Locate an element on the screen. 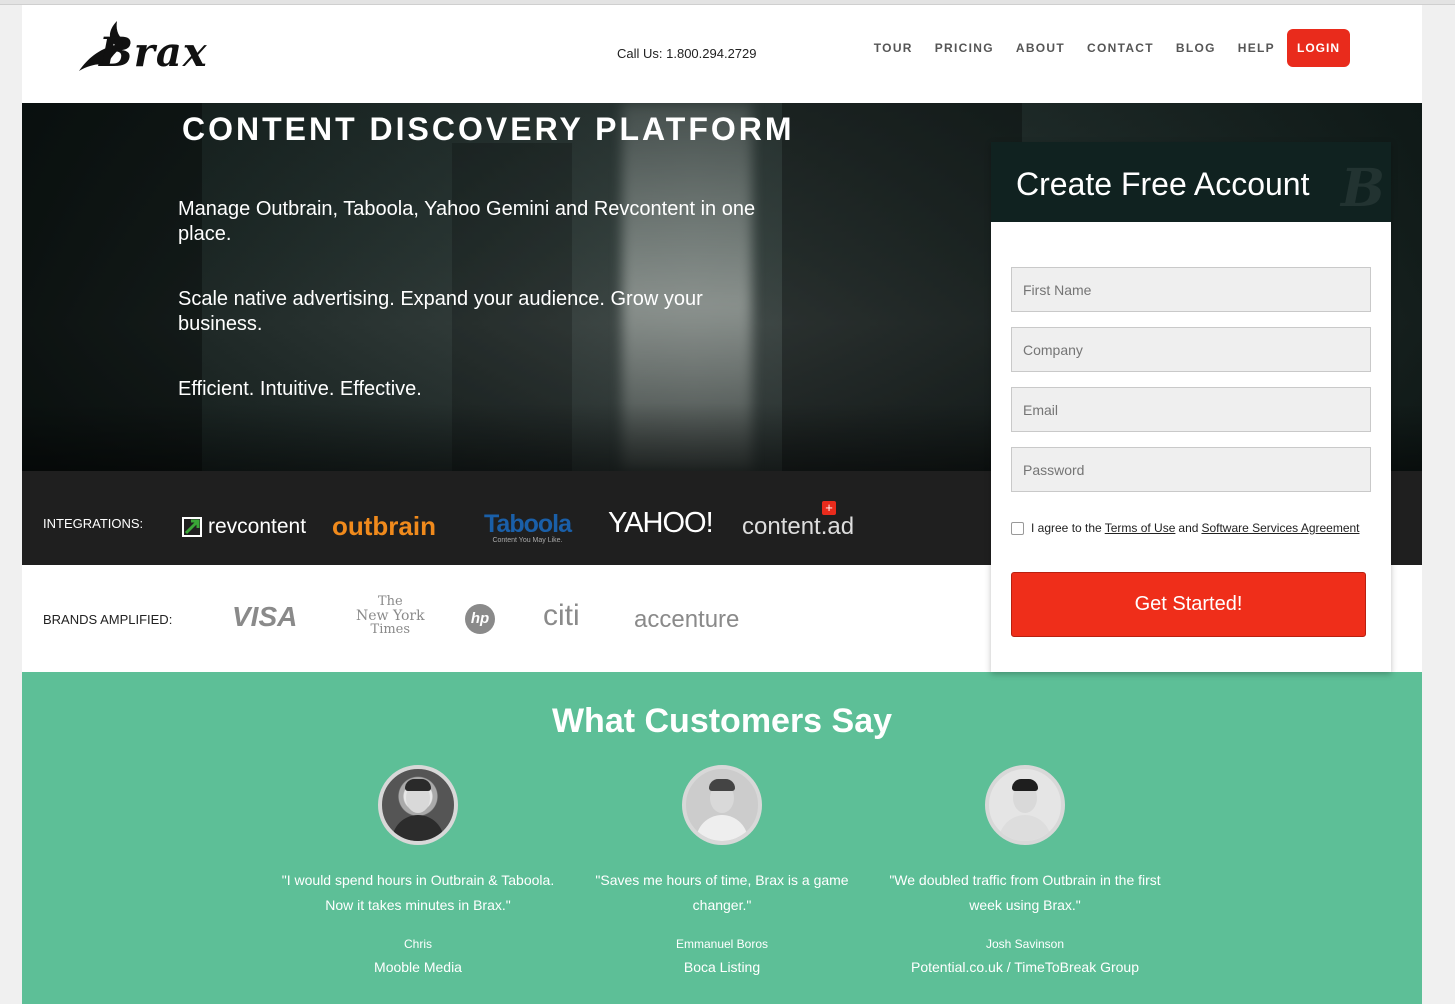 The width and height of the screenshot is (1455, 1004). testimonial-company: Boca Listing is located at coordinates (722, 967).